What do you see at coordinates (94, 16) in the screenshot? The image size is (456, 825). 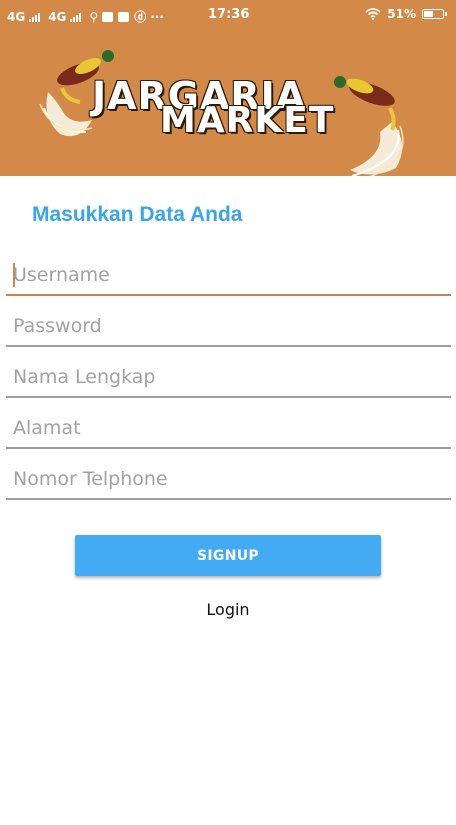 I see `usb-icon: ⚲` at bounding box center [94, 16].